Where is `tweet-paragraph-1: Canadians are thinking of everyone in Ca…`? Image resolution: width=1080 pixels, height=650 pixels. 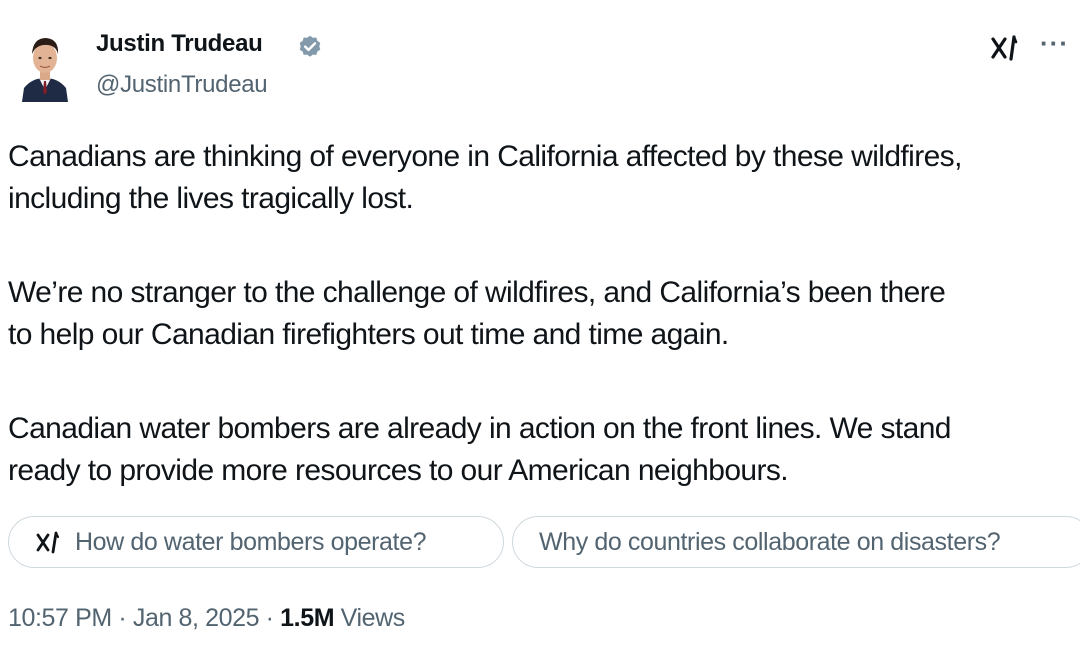 tweet-paragraph-1: Canadians are thinking of everyone in Ca… is located at coordinates (485, 178).